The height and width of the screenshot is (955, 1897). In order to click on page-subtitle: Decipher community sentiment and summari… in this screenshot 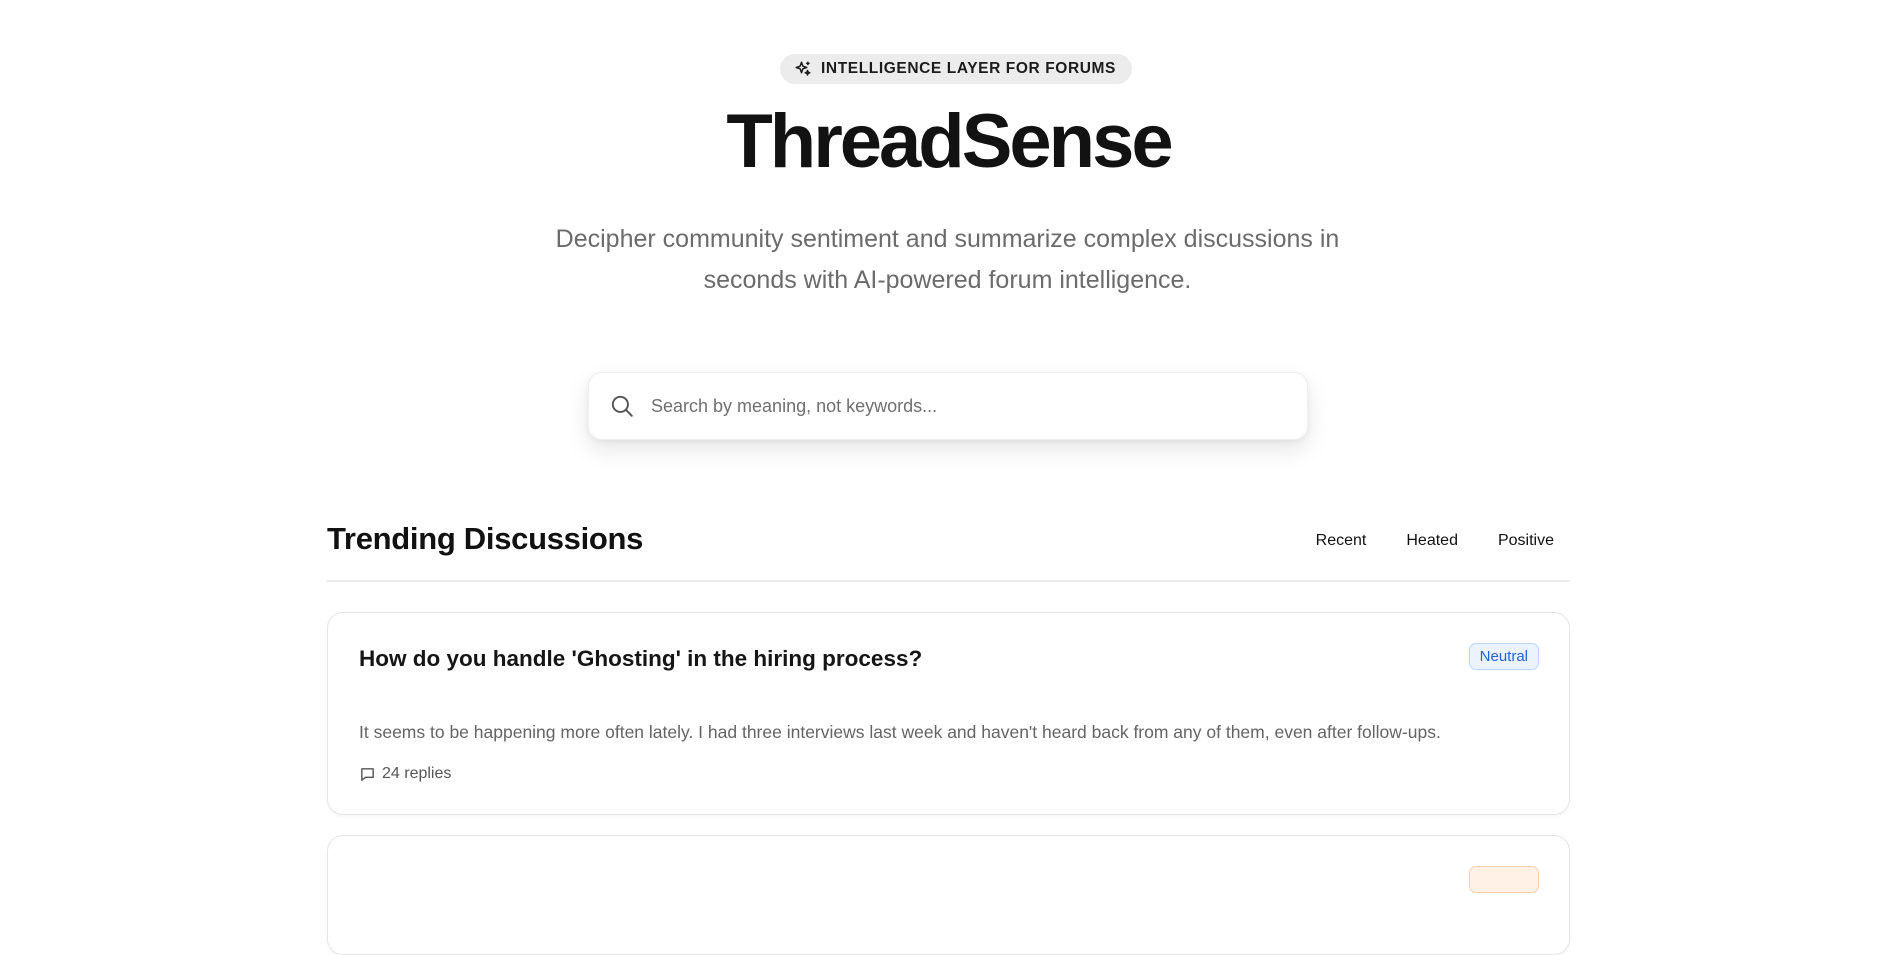, I will do `click(947, 259)`.